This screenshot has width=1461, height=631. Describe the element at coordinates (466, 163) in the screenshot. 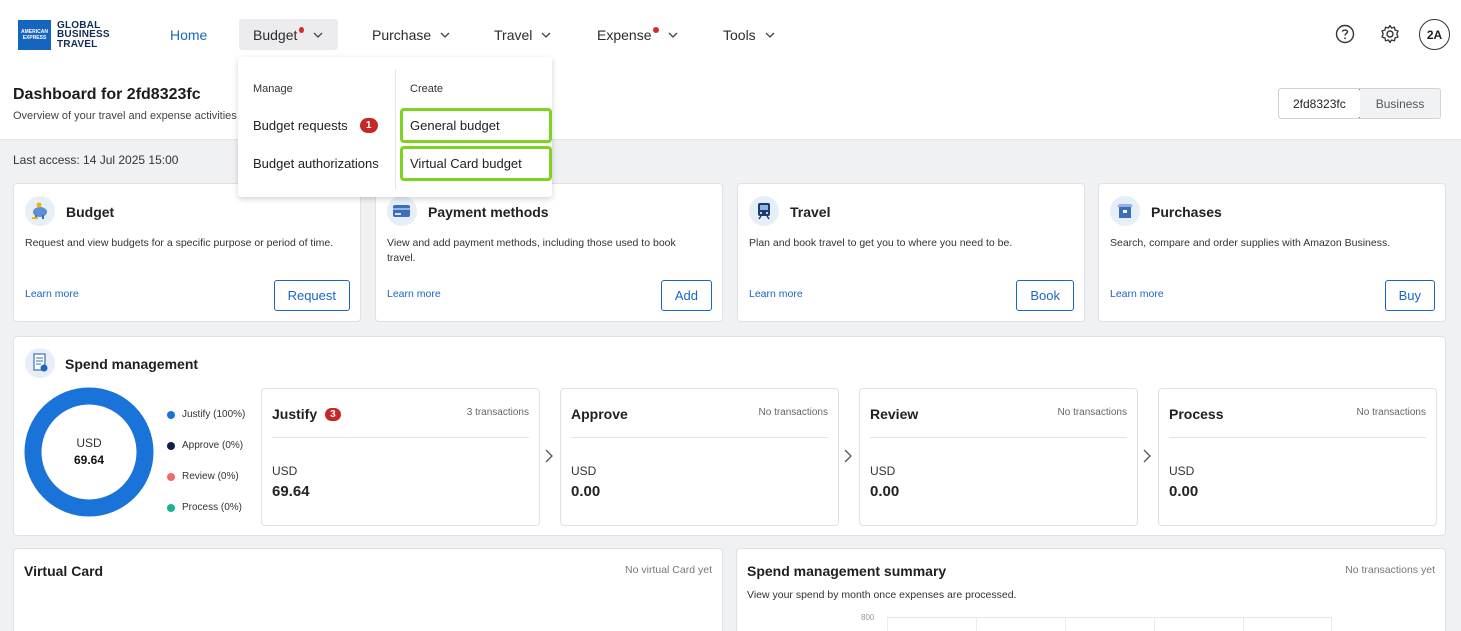

I see `menu-item-label: Virtual Card budget` at that location.